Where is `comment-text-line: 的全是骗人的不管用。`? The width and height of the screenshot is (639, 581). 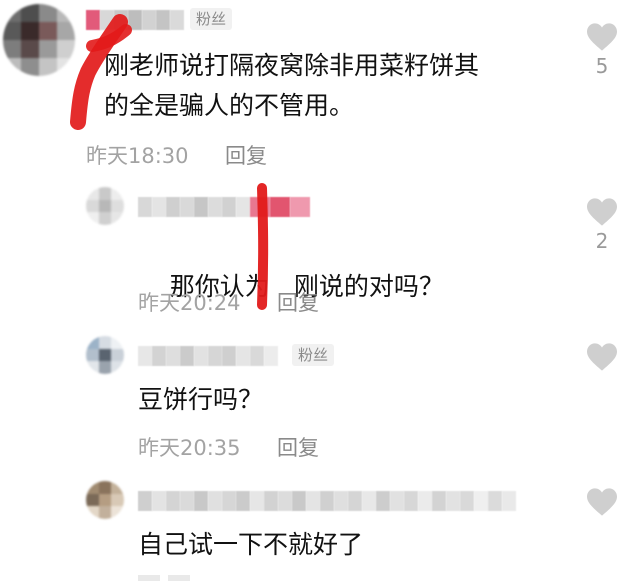
comment-text-line: 的全是骗人的不管用。 is located at coordinates (229, 105).